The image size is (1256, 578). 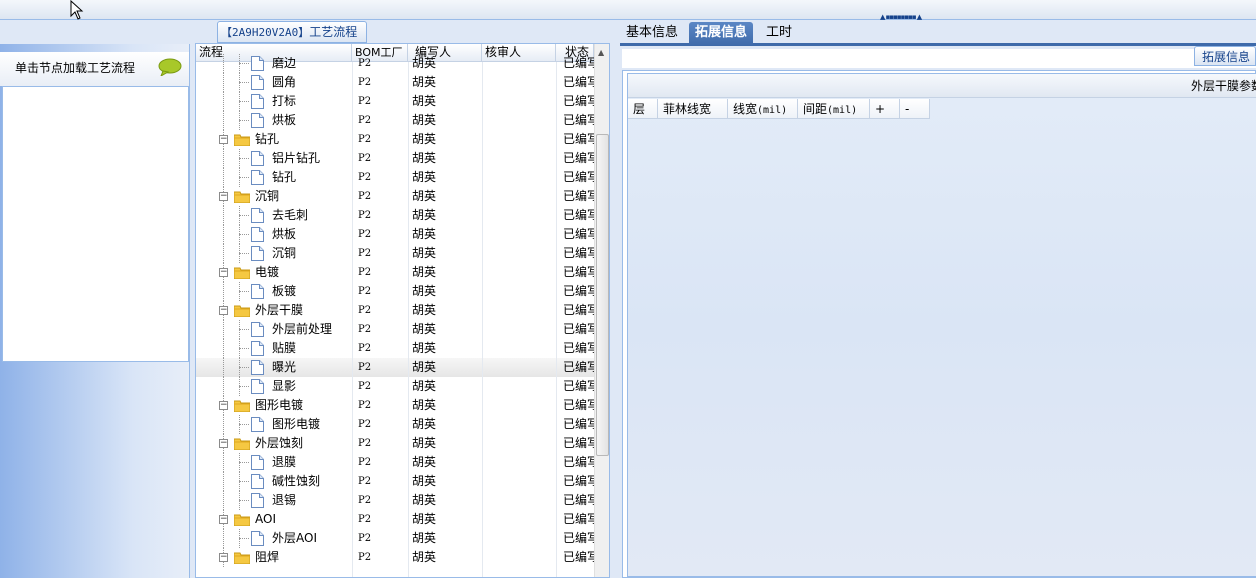 I want to click on tree-row: − 电镀 P2 胡英 已编写, so click(x=395, y=272).